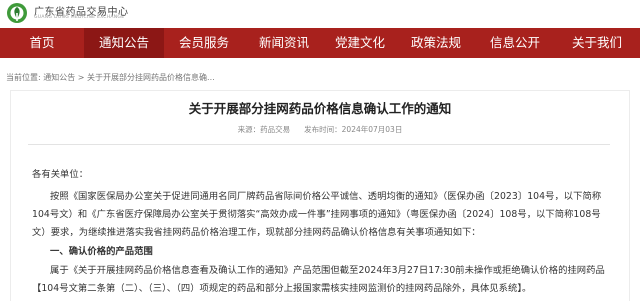  I want to click on nav-item-news: 新闻资讯, so click(284, 43).